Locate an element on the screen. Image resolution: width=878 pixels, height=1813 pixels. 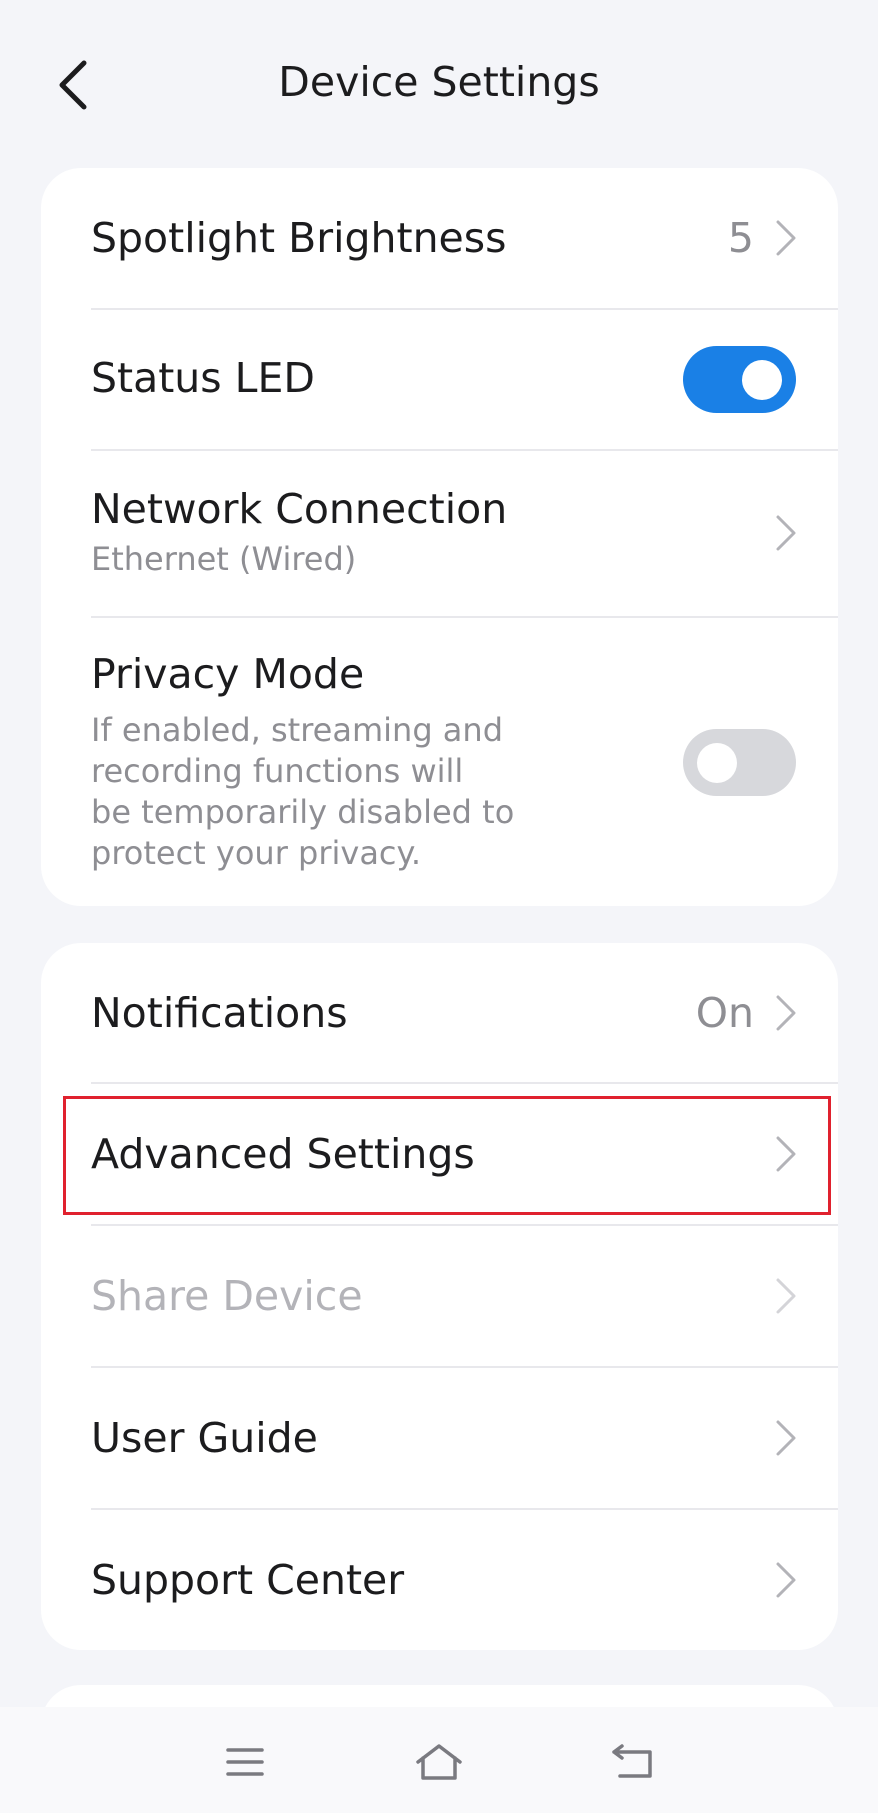
home-icon is located at coordinates (439, 1762).